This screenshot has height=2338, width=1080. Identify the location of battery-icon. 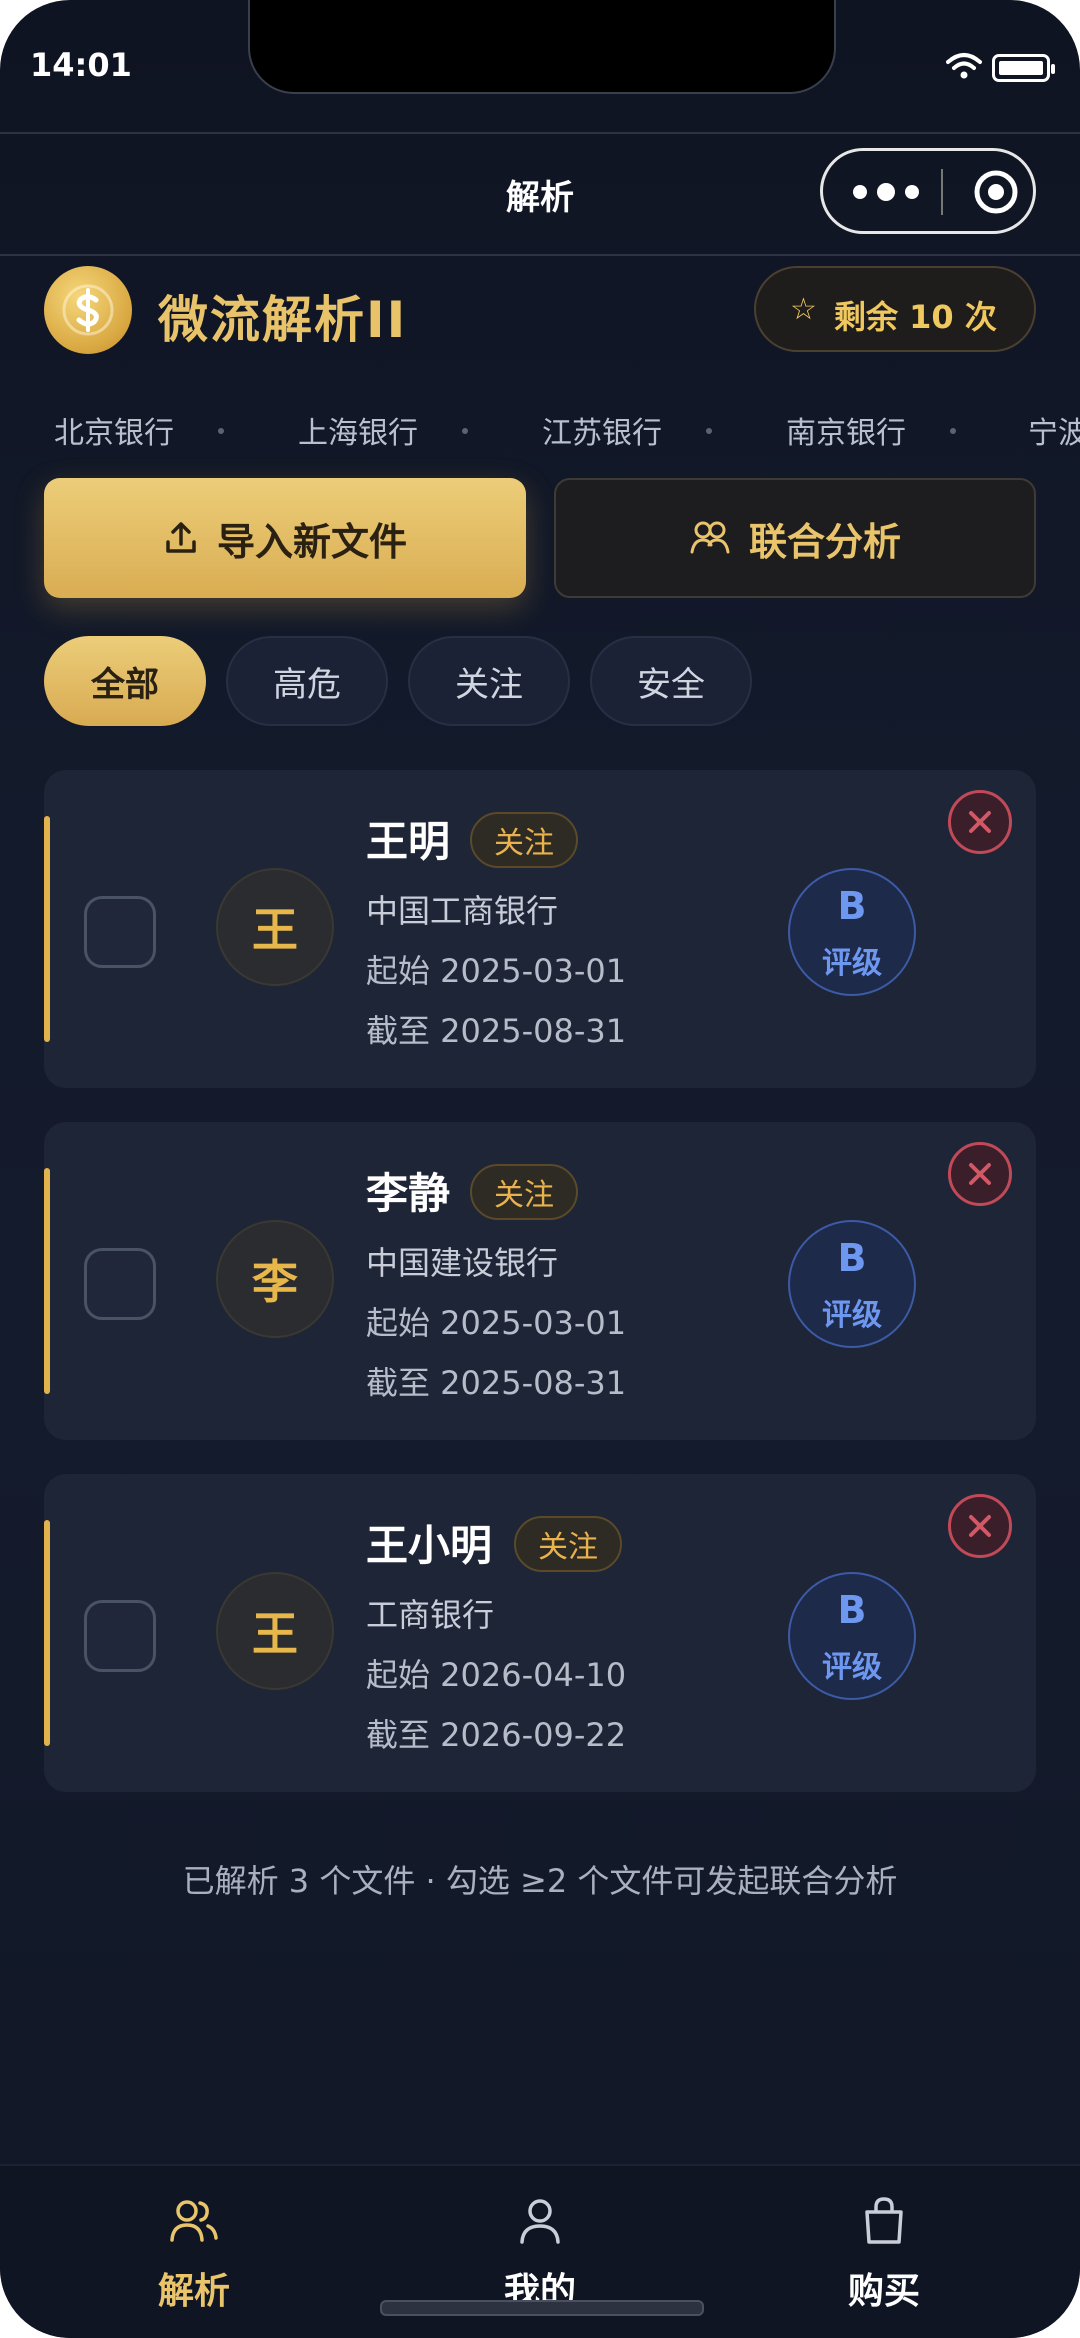
(1023, 68).